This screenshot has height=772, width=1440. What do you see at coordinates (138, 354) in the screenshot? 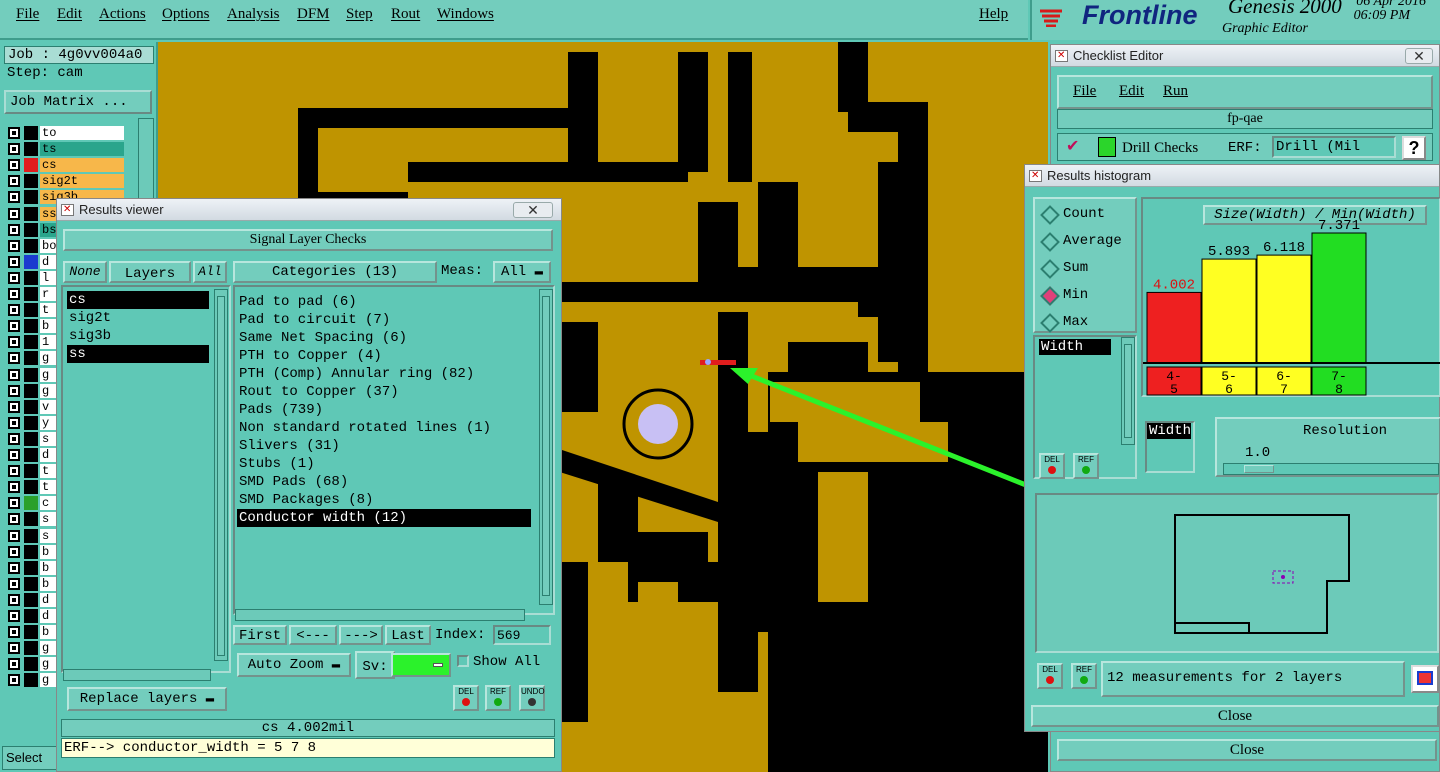
I see `layer-list-item: ss` at bounding box center [138, 354].